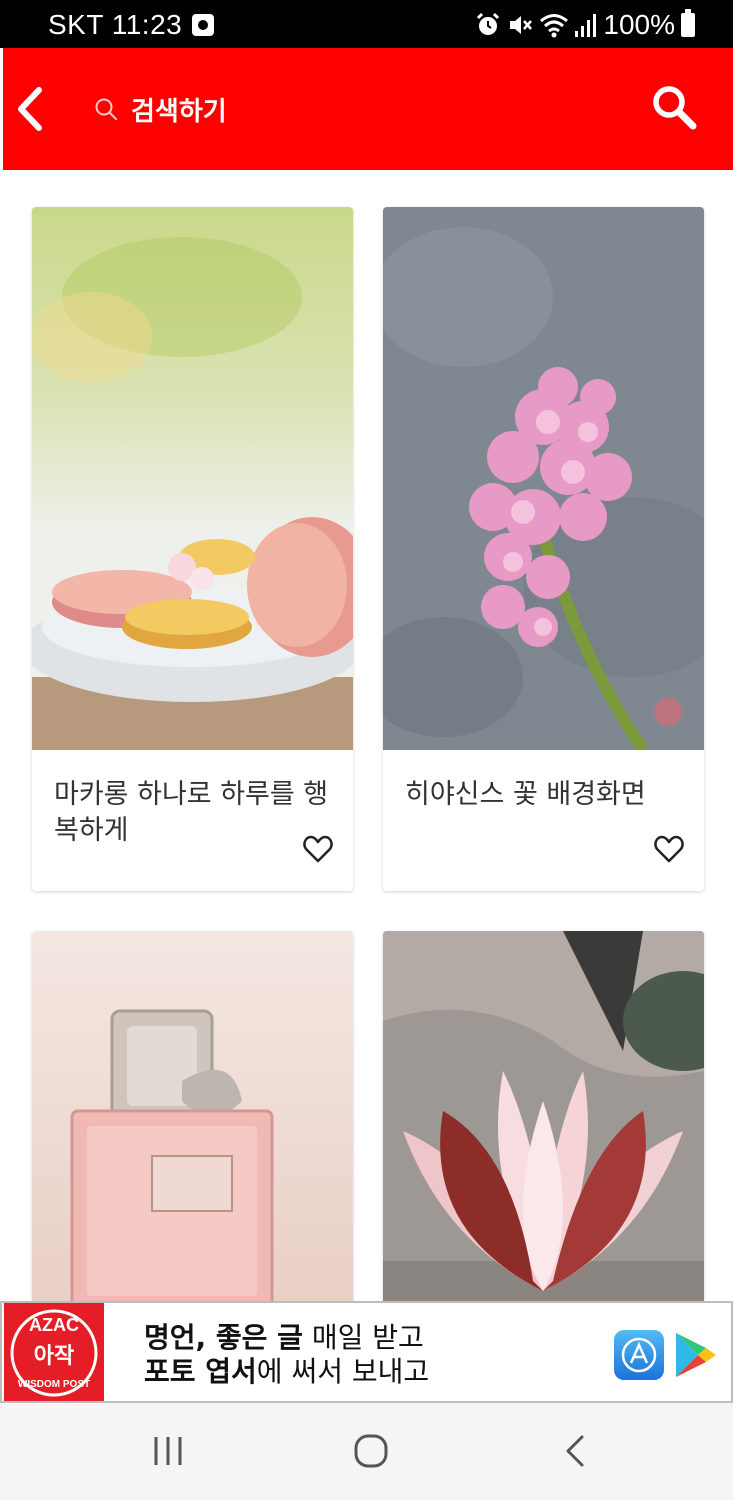 The image size is (733, 1500). I want to click on search-field: 검색하기, so click(160, 109).